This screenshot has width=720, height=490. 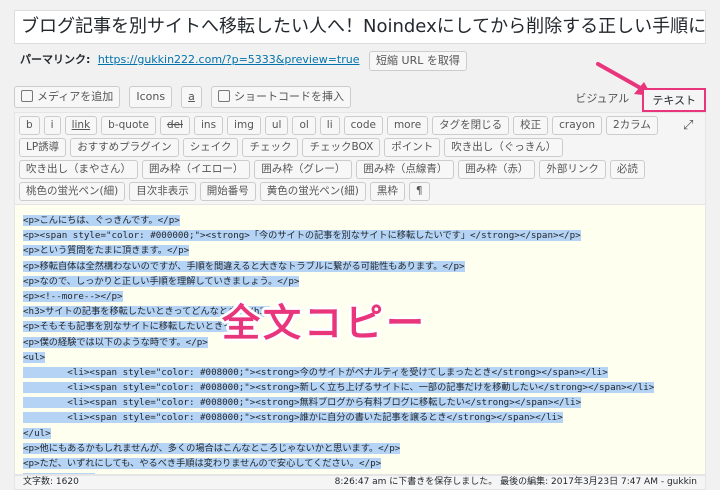 I want to click on quicktag-button: b, so click(x=29, y=125).